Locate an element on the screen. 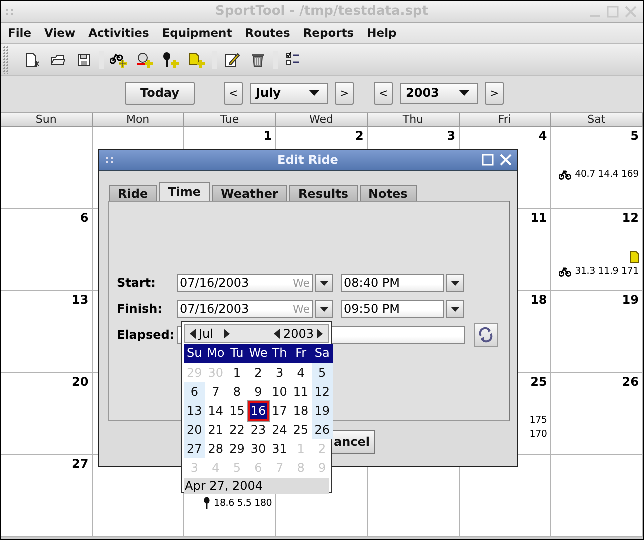 The width and height of the screenshot is (644, 540). add-route-icon is located at coordinates (145, 60).